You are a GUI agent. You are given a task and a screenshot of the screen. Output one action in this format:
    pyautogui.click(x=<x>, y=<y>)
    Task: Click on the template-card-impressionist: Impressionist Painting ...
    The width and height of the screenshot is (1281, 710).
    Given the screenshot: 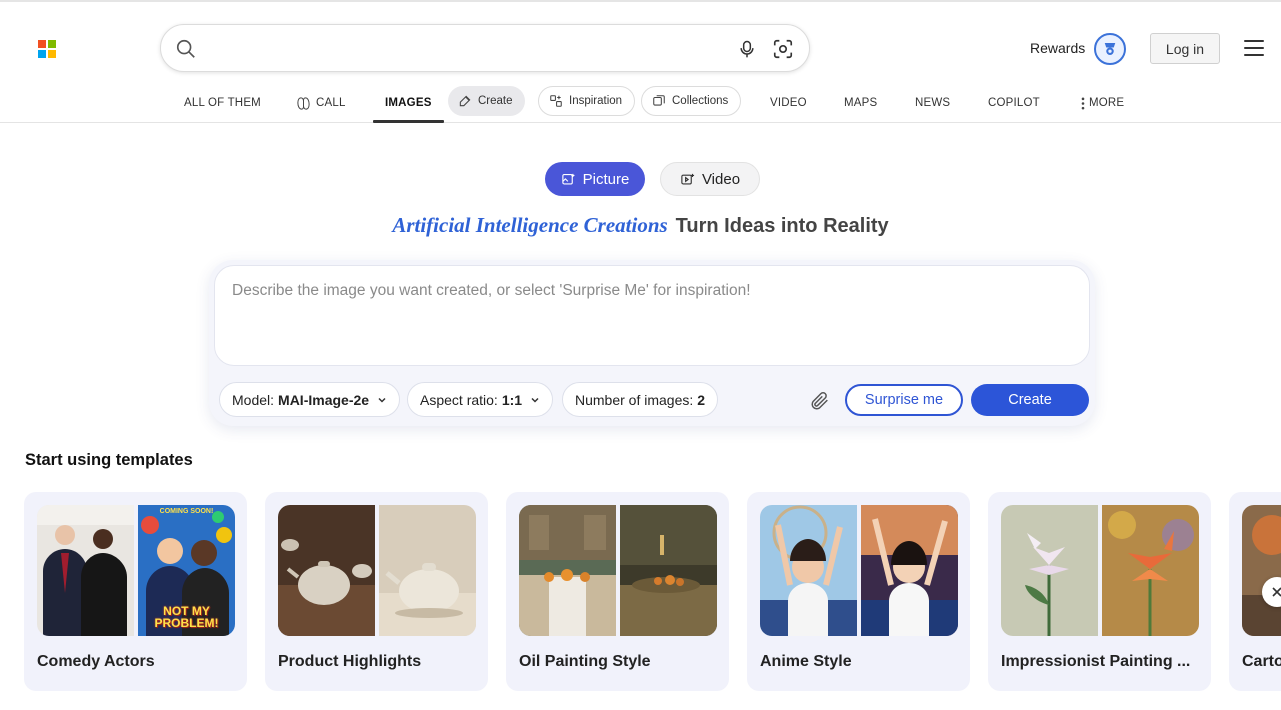 What is the action you would take?
    pyautogui.click(x=1099, y=591)
    